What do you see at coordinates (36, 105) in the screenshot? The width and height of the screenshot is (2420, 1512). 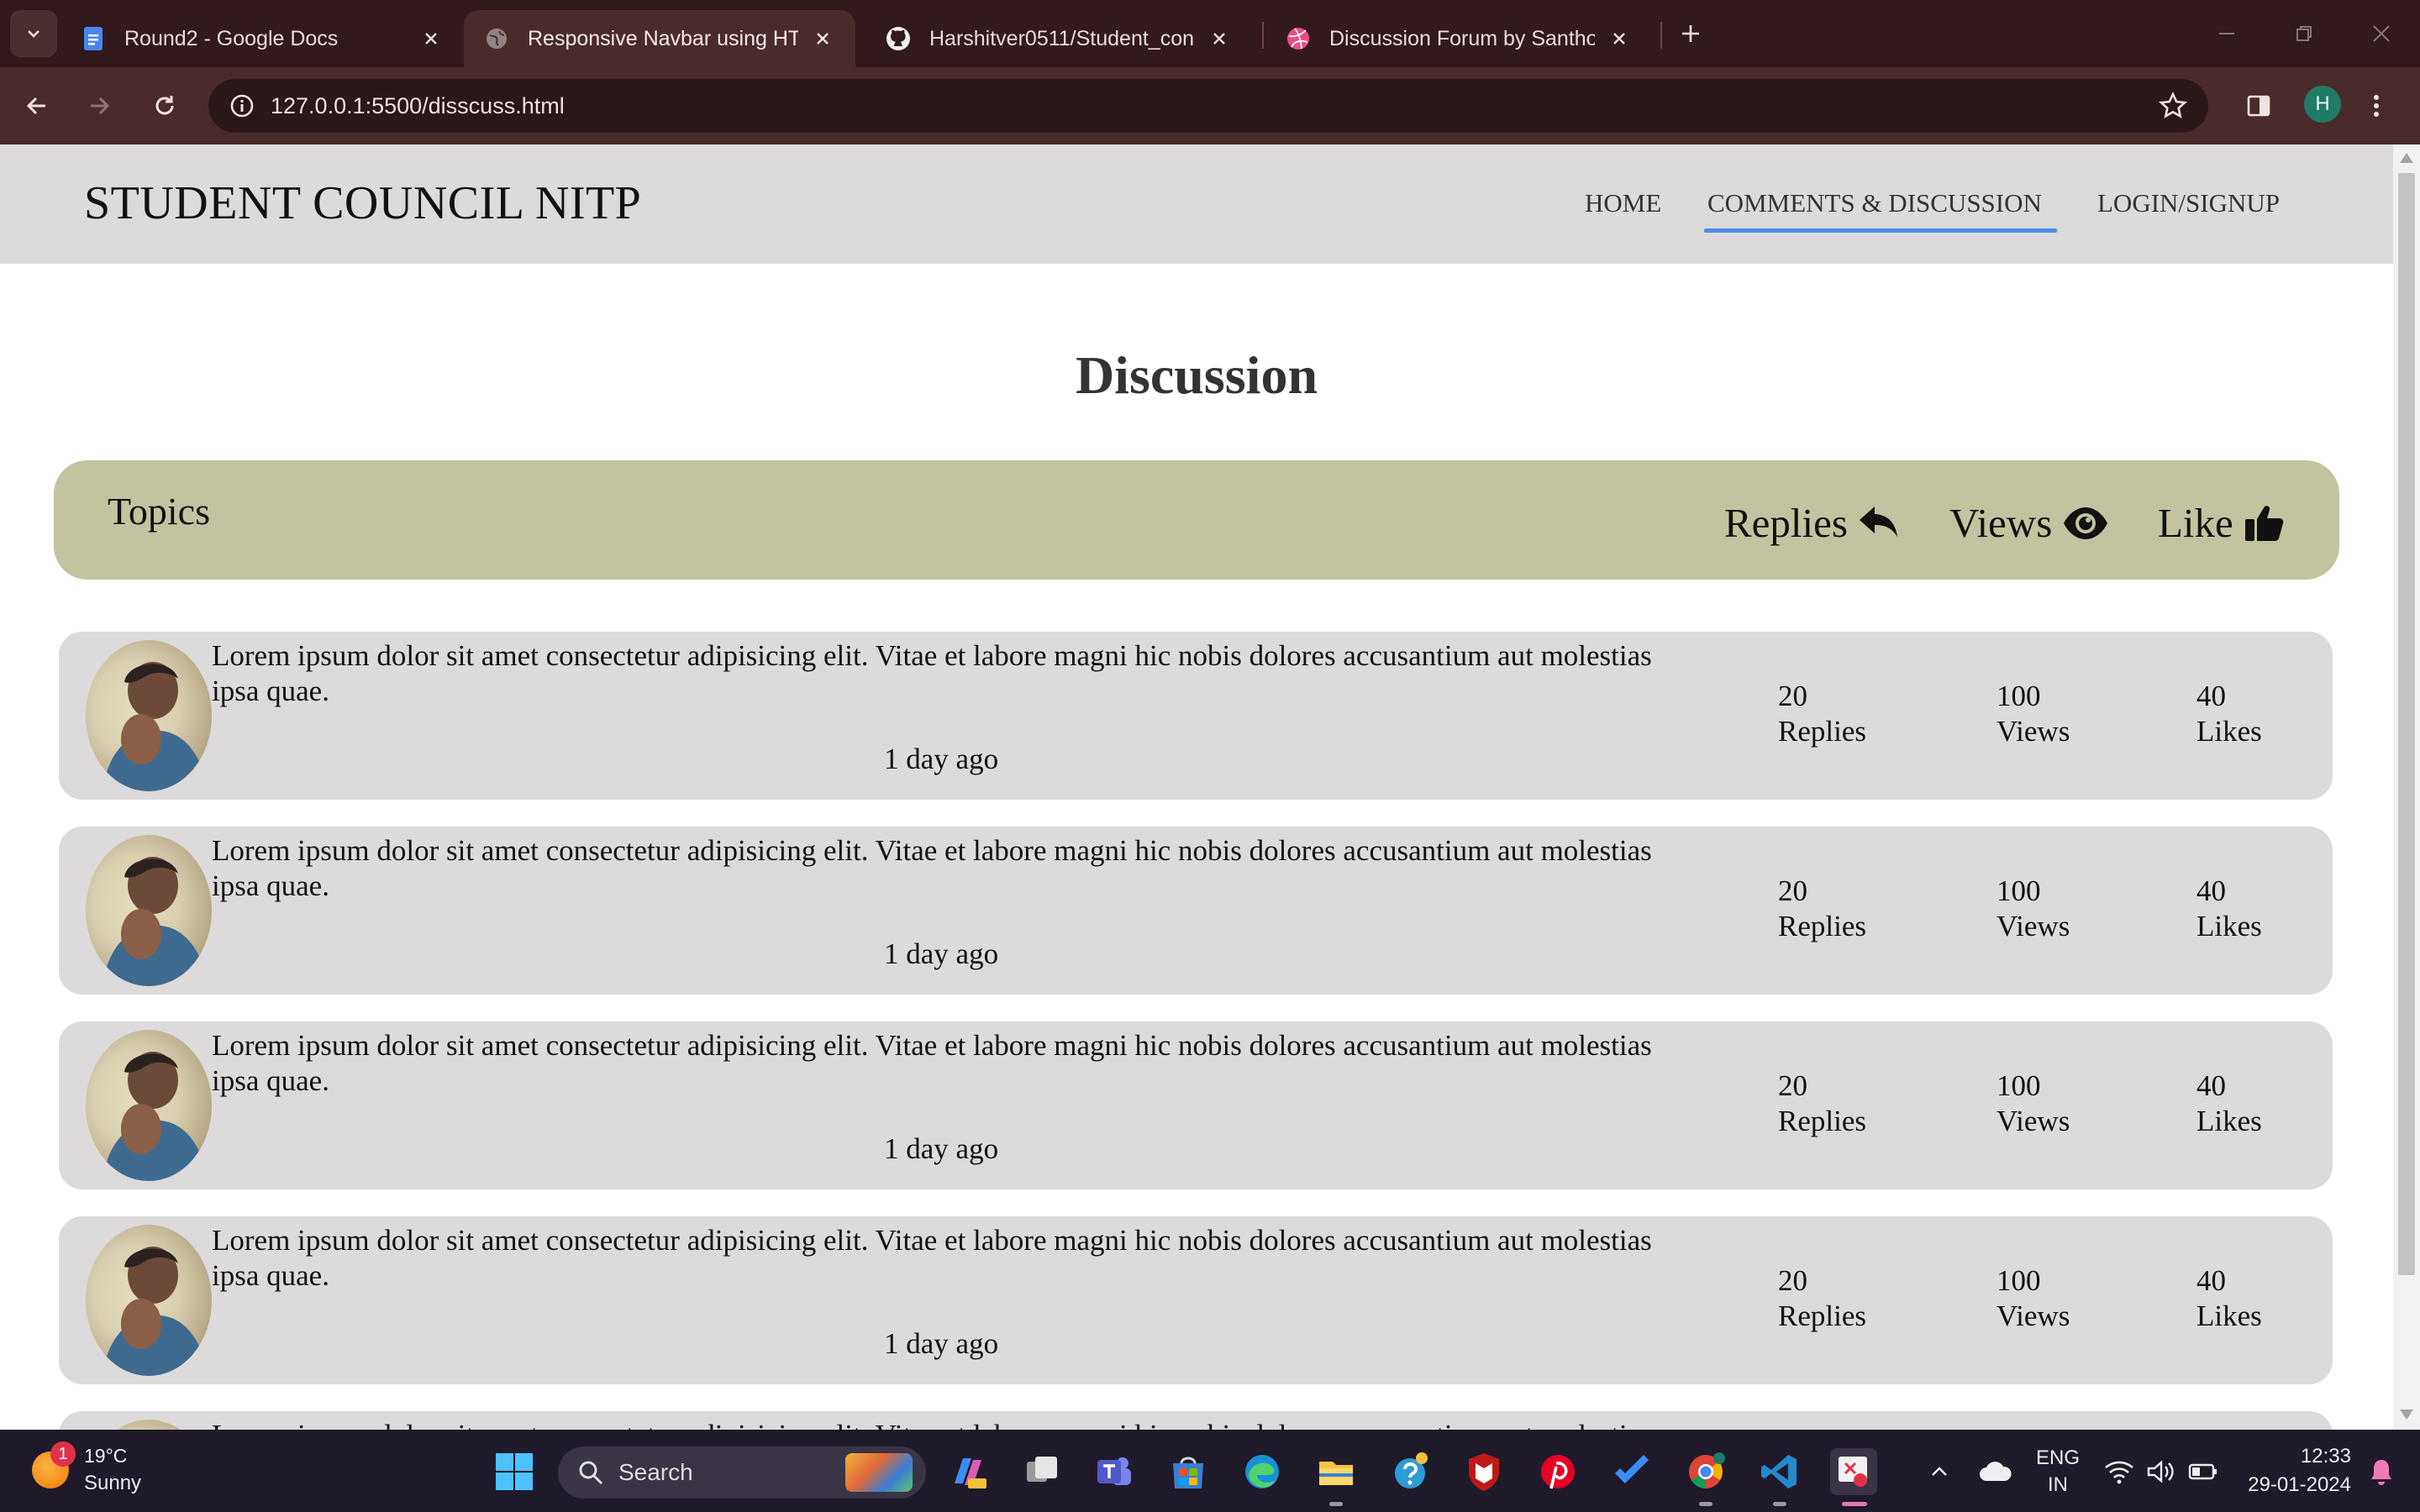 I see `back-button` at bounding box center [36, 105].